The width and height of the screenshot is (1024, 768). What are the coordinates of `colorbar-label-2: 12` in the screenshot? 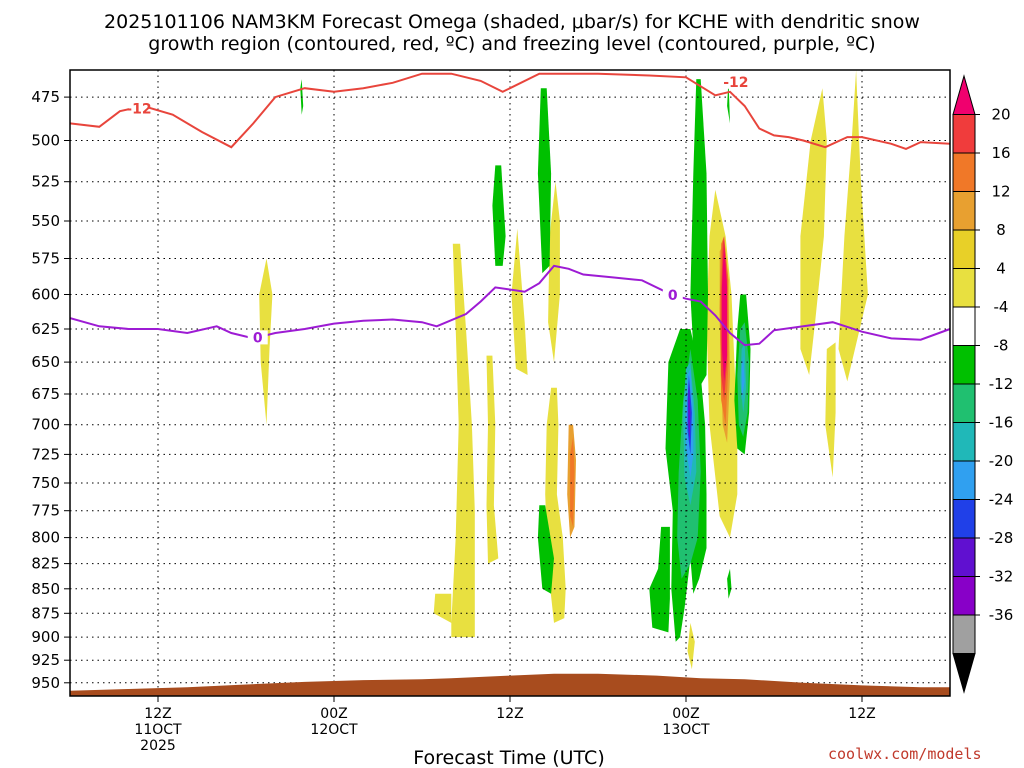 It's located at (1000, 192).